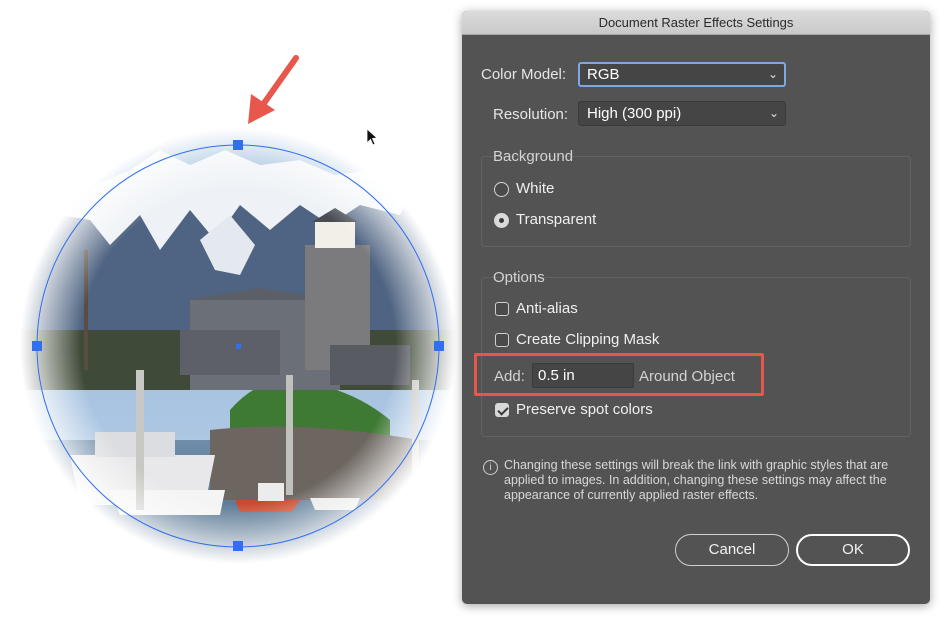  I want to click on selection-center-point, so click(238, 346).